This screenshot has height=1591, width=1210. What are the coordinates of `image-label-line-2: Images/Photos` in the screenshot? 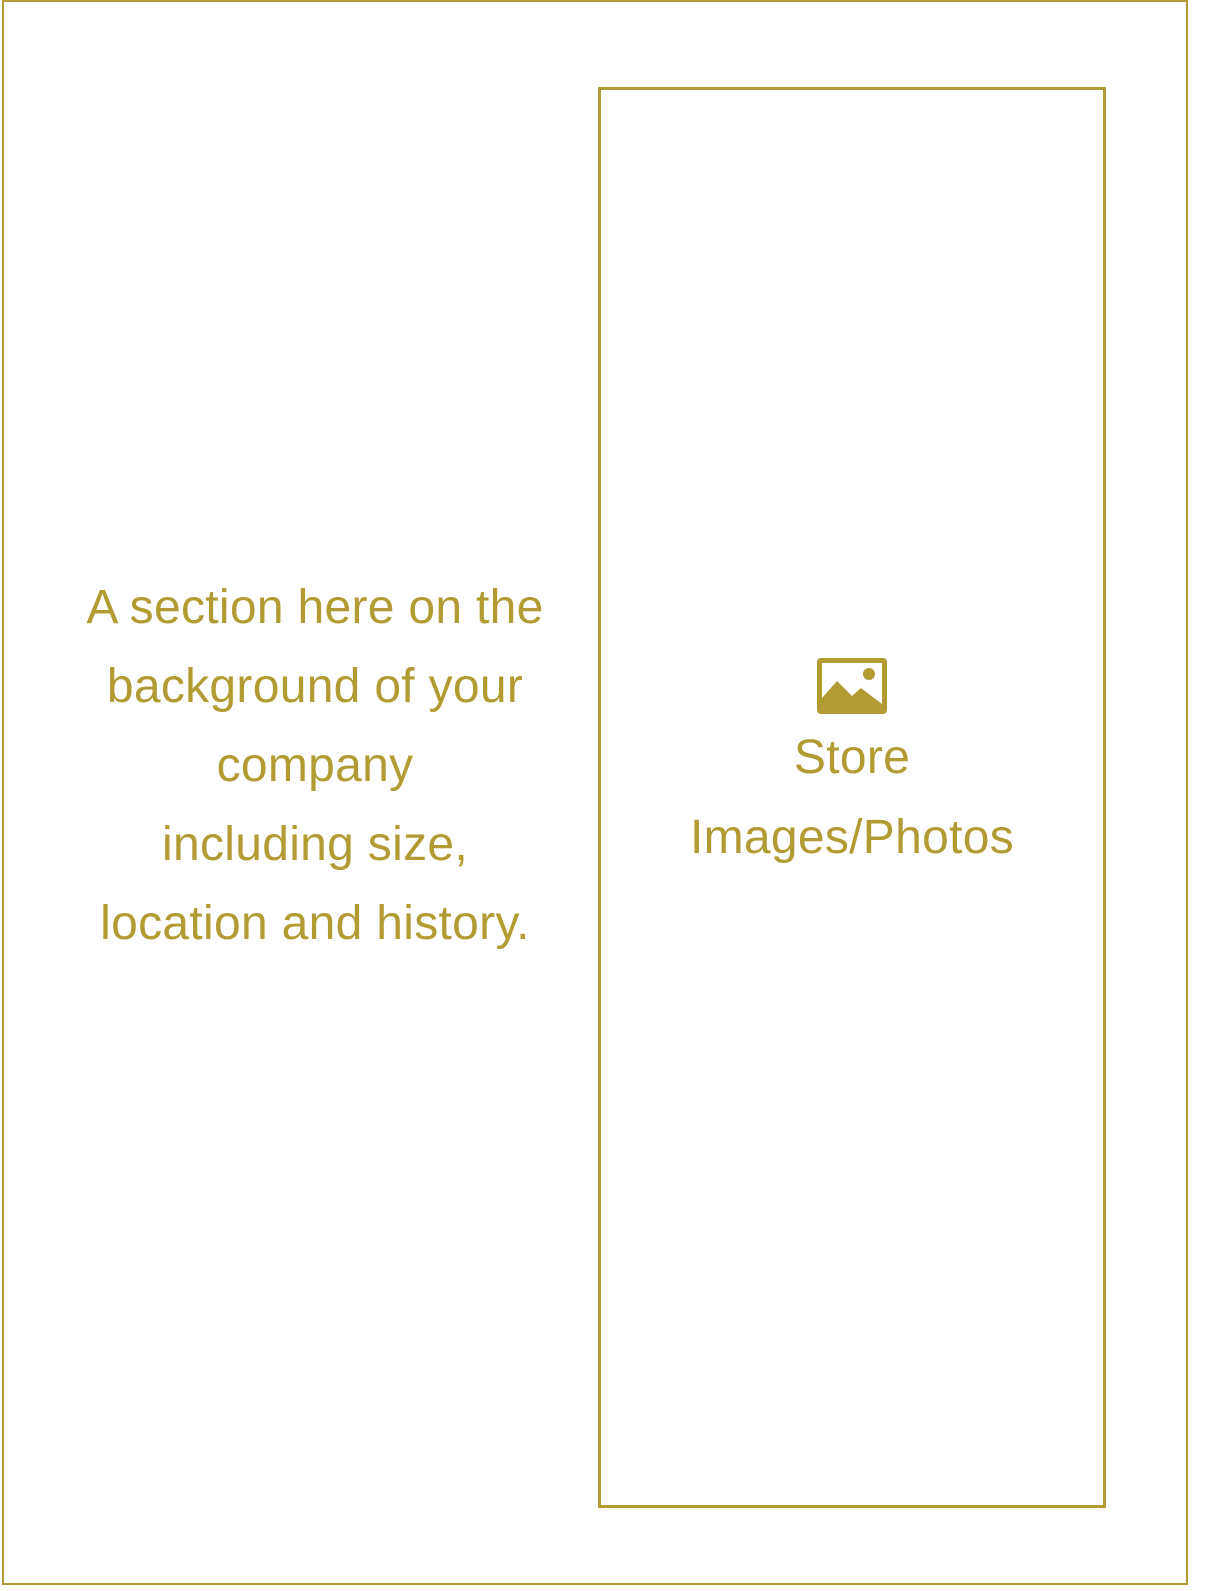 It's located at (852, 837).